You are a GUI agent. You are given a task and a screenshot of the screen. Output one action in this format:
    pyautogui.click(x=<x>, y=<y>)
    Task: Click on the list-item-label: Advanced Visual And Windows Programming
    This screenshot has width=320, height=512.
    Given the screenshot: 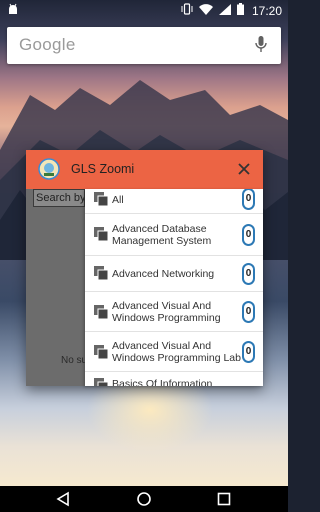 What is the action you would take?
    pyautogui.click(x=166, y=312)
    